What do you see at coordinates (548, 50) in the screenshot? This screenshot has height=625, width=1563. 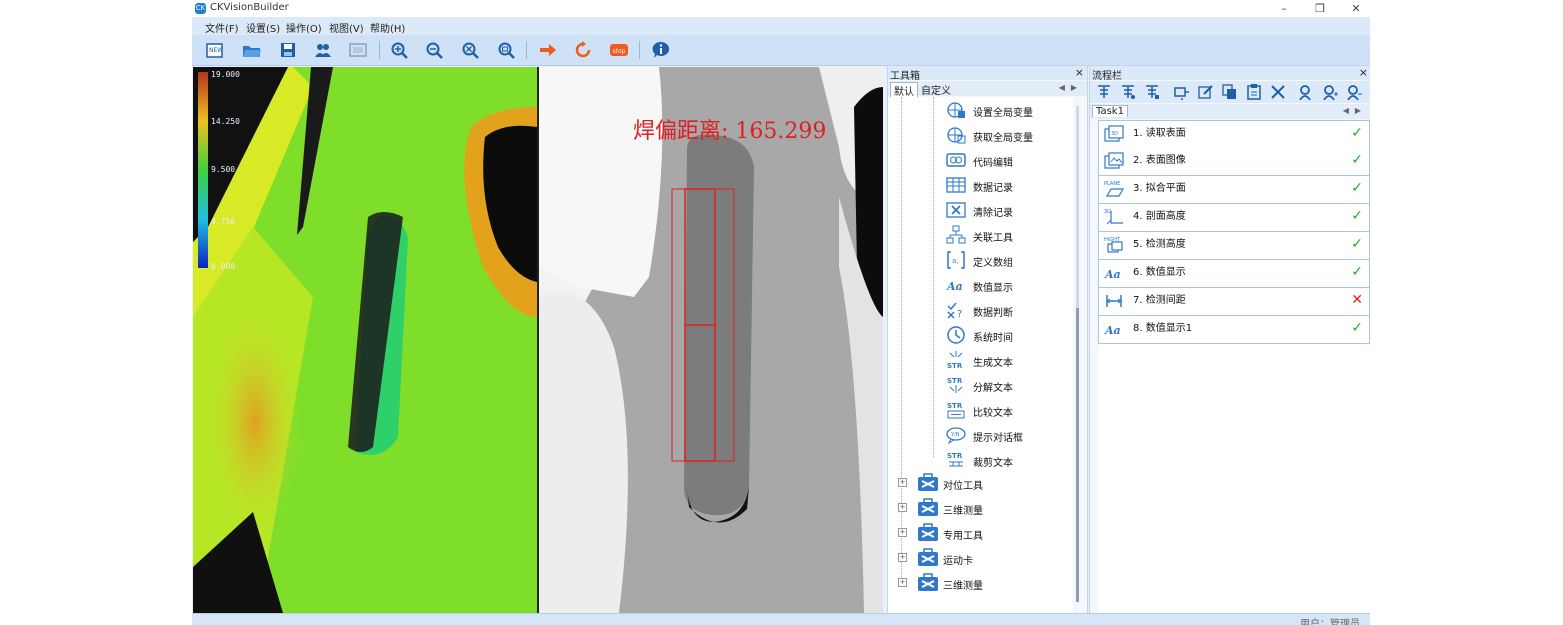 I see `run-once-icon` at bounding box center [548, 50].